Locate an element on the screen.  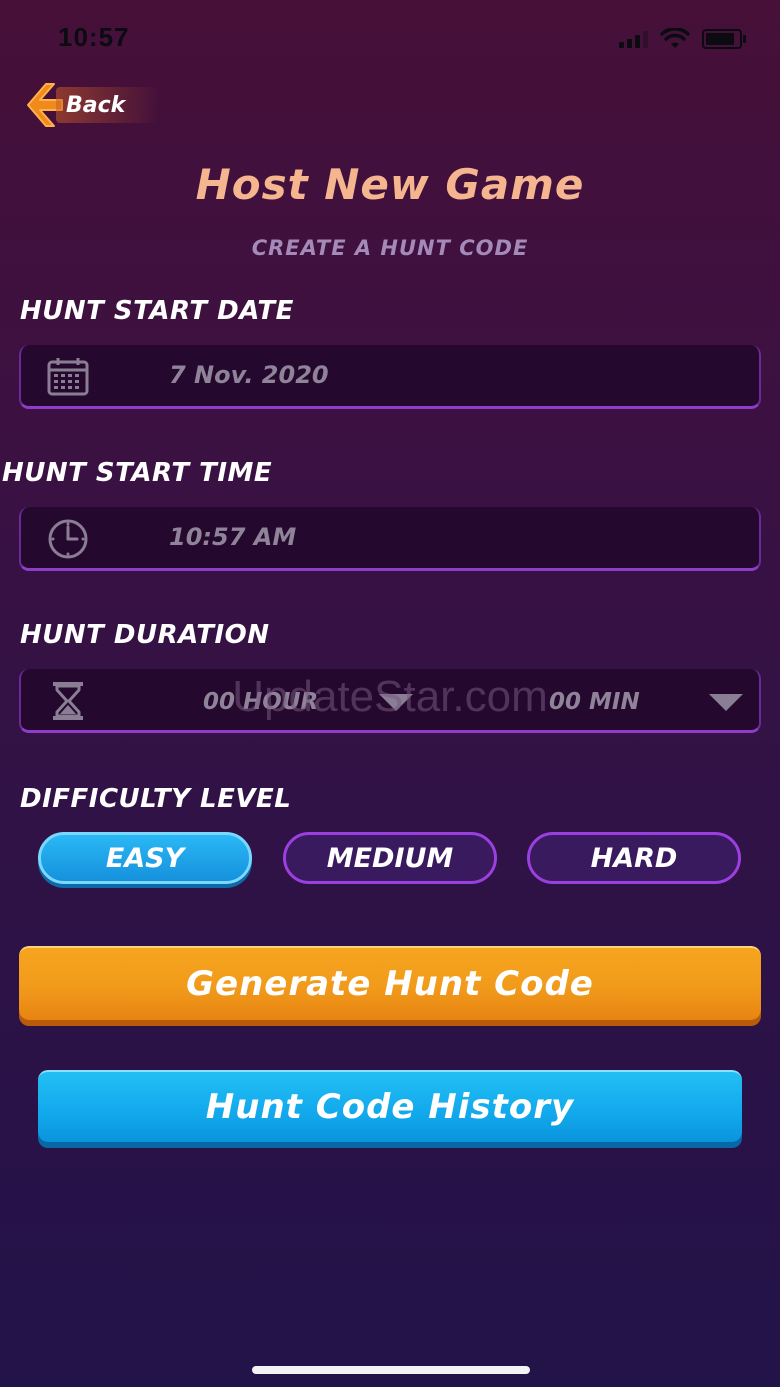
start-time-value: 10:57 AM is located at coordinates (233, 537).